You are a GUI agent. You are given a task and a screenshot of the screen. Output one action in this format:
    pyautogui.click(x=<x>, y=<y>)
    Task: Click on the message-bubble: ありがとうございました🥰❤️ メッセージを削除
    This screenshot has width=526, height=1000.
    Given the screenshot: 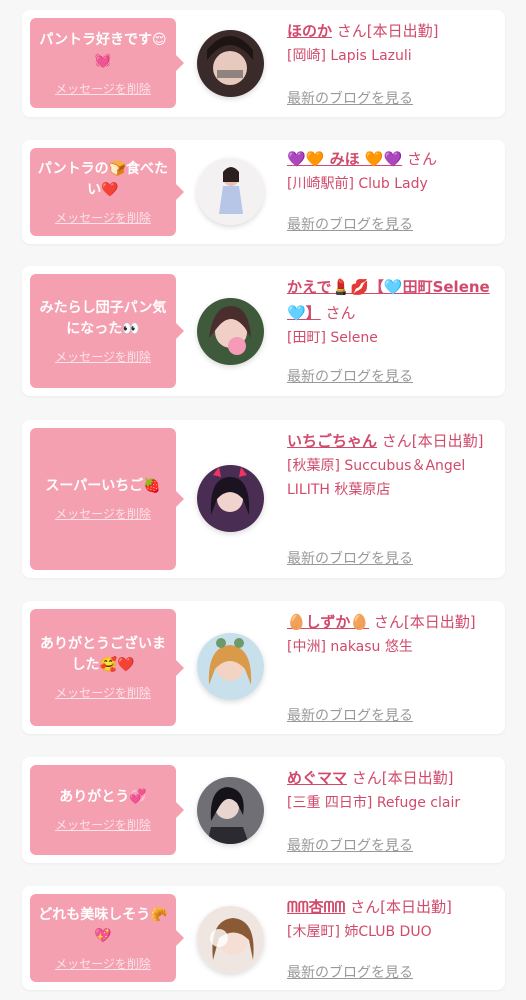 What is the action you would take?
    pyautogui.click(x=107, y=667)
    